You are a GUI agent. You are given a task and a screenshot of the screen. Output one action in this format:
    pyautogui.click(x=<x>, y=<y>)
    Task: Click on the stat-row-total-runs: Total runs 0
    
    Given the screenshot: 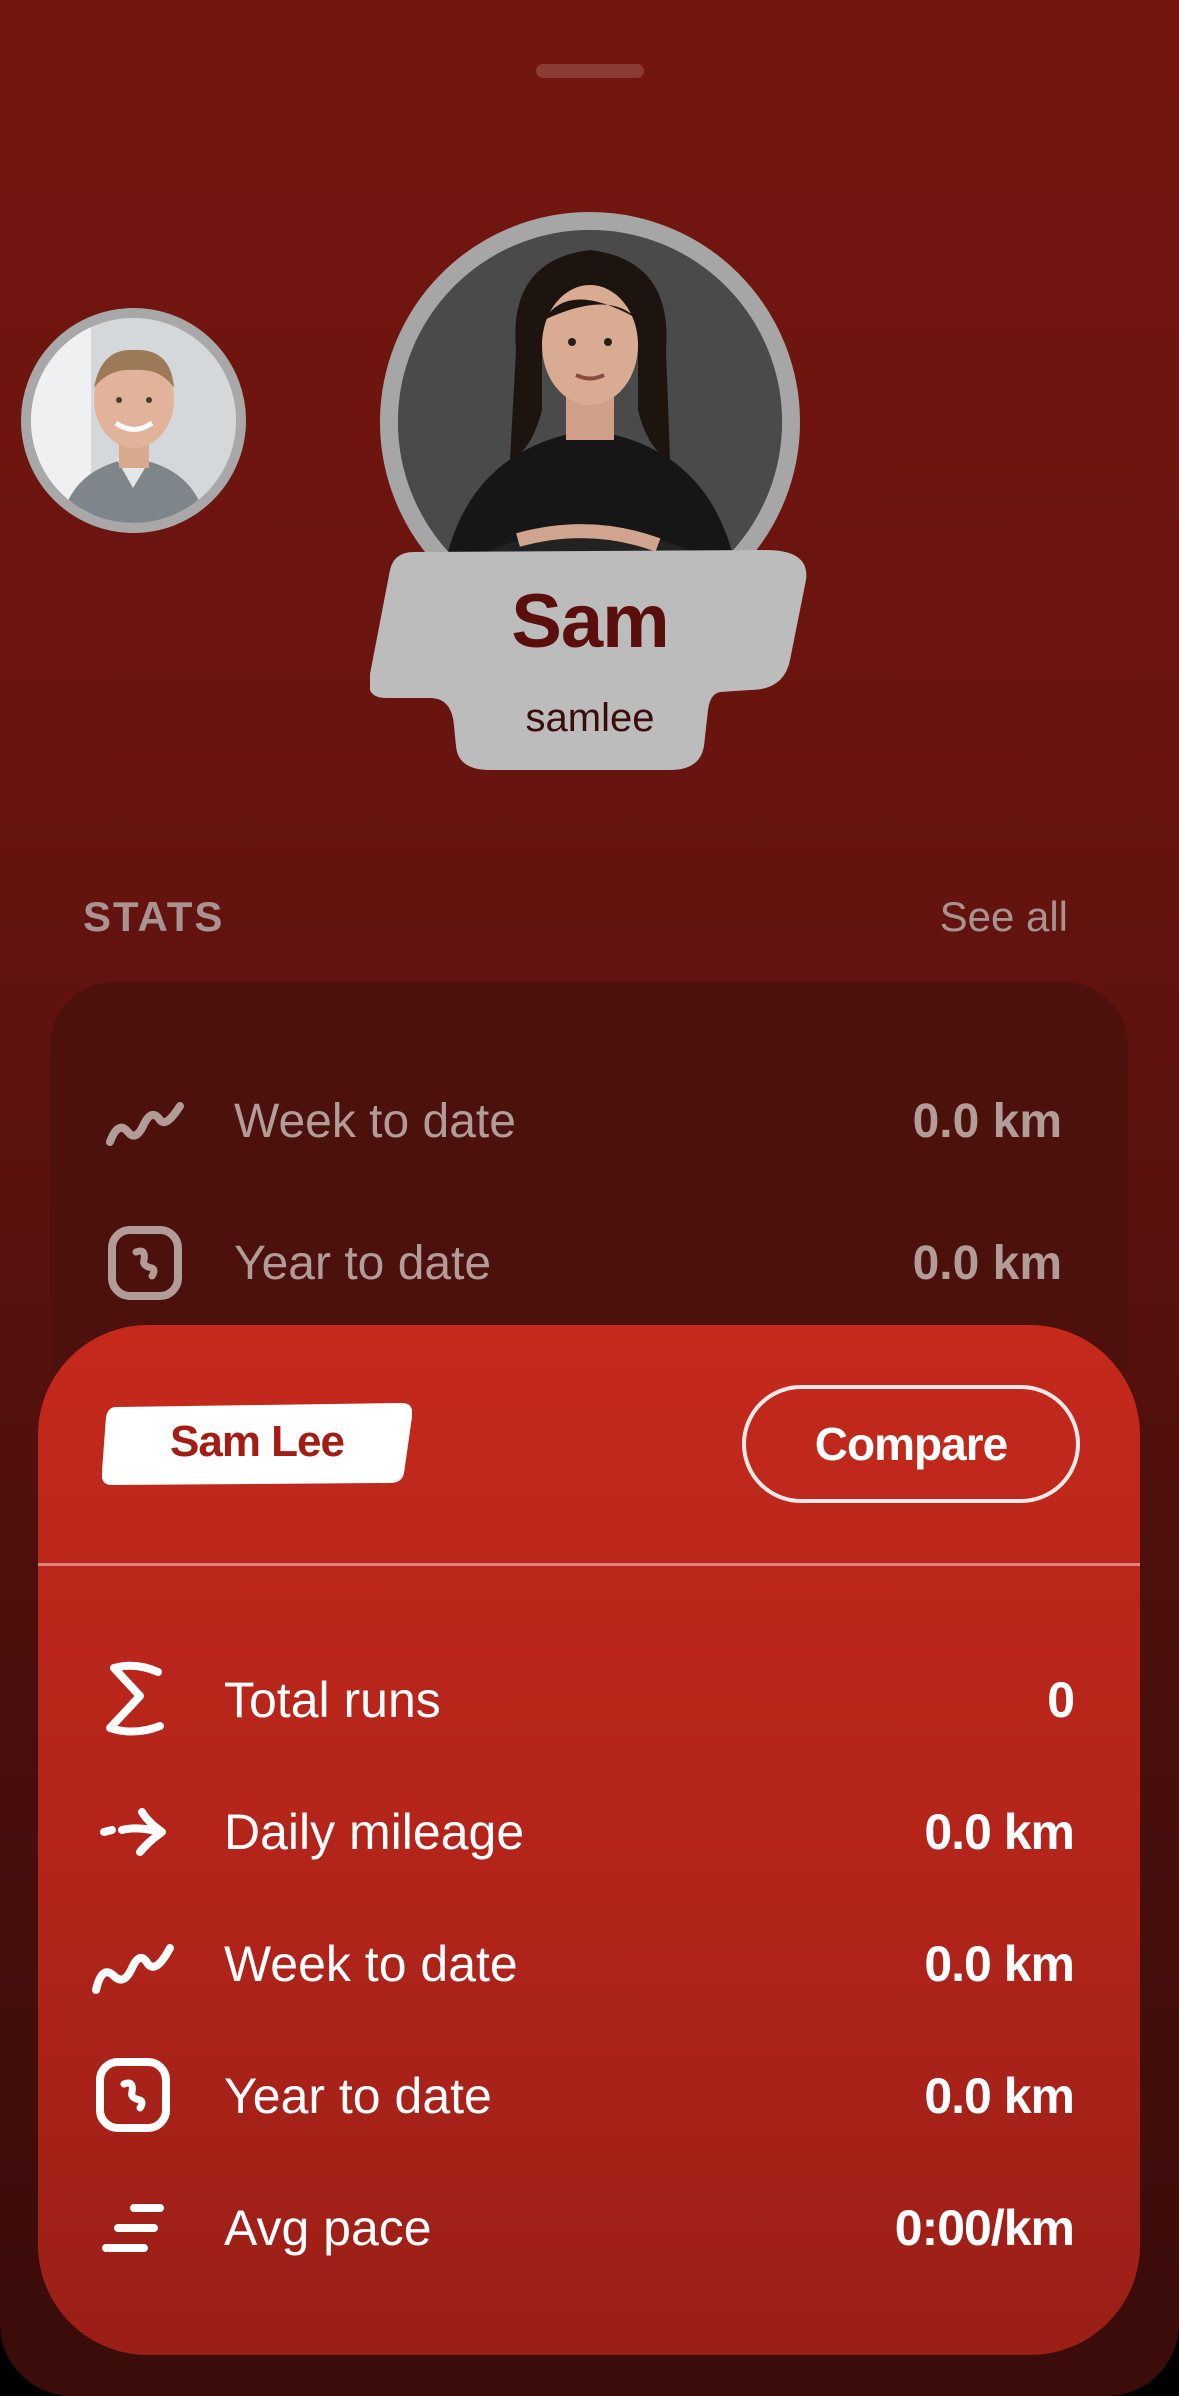 What is the action you would take?
    pyautogui.click(x=589, y=1699)
    